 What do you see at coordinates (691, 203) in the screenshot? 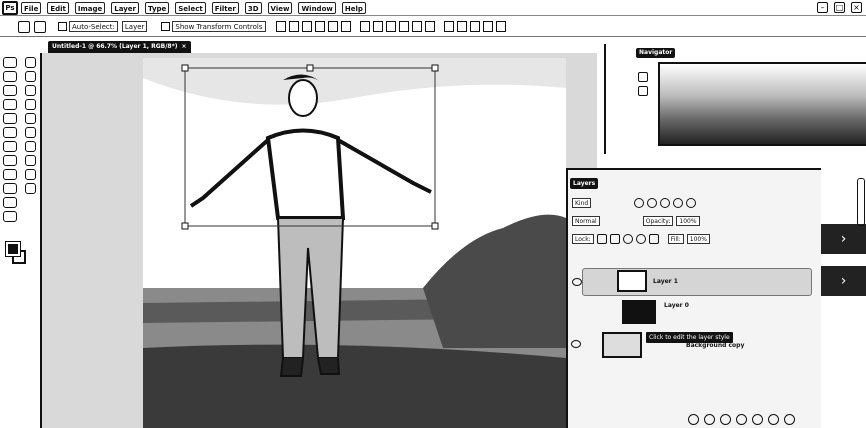
I see `filter-smart-object-icon` at bounding box center [691, 203].